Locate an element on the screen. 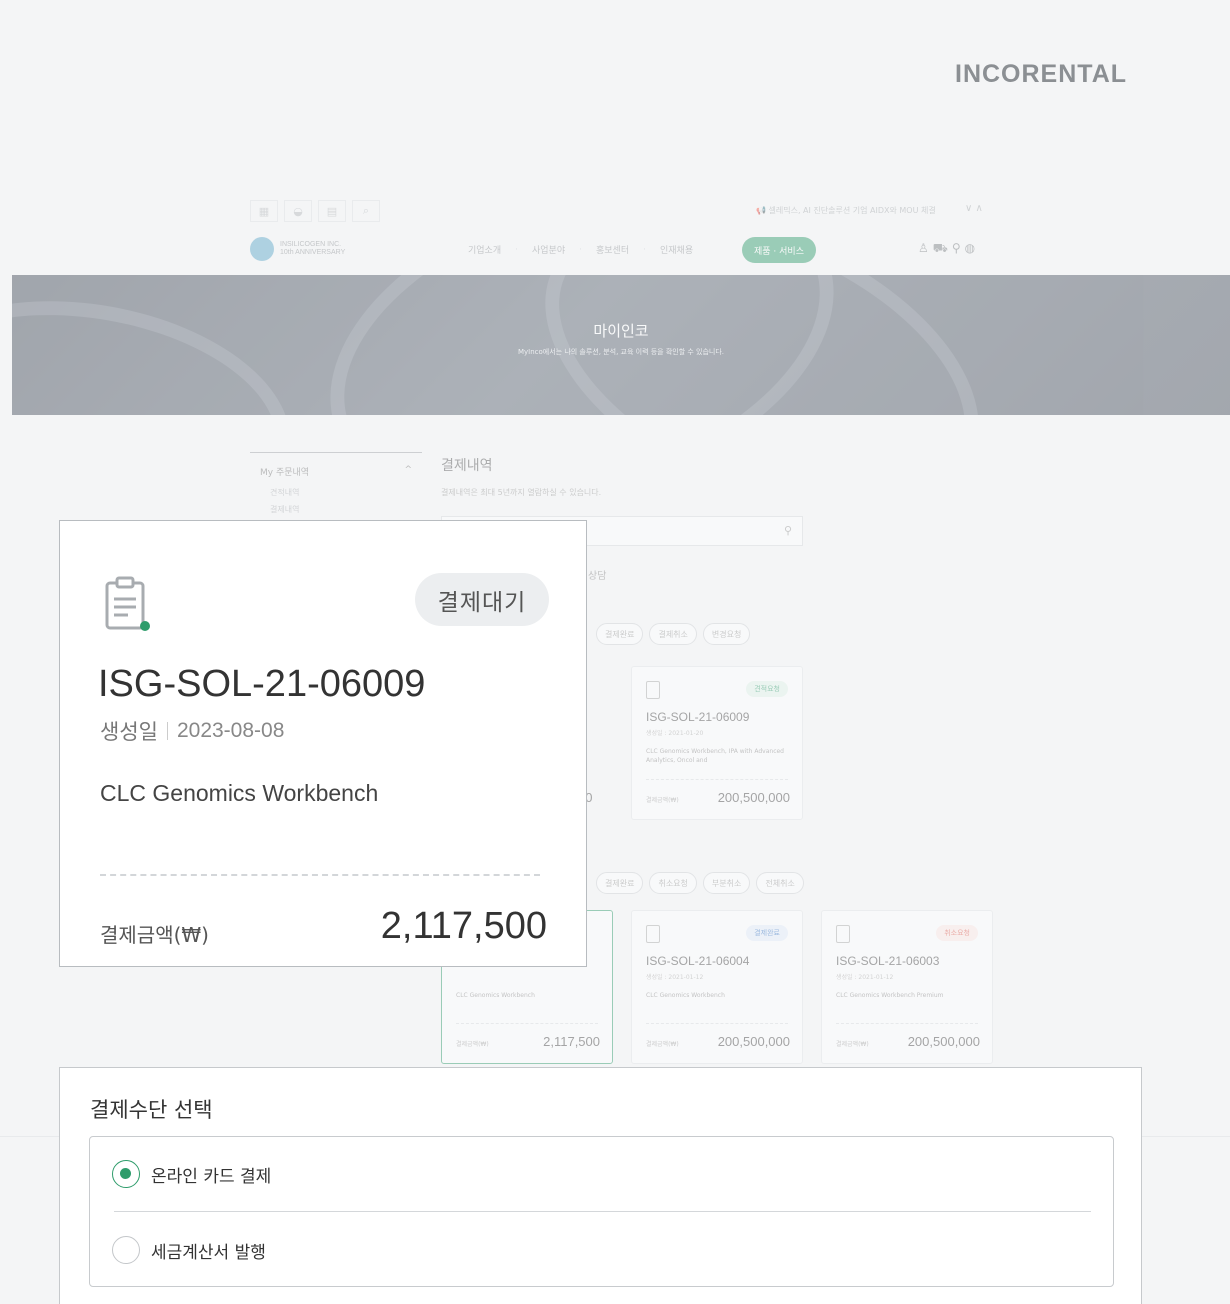 The width and height of the screenshot is (1230, 1304). graduation-icon: ◒ is located at coordinates (298, 211).